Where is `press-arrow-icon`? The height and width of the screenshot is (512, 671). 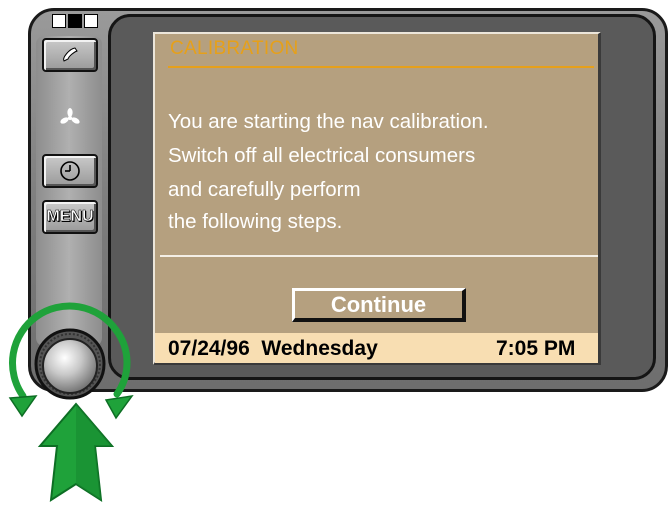 press-arrow-icon is located at coordinates (76, 452).